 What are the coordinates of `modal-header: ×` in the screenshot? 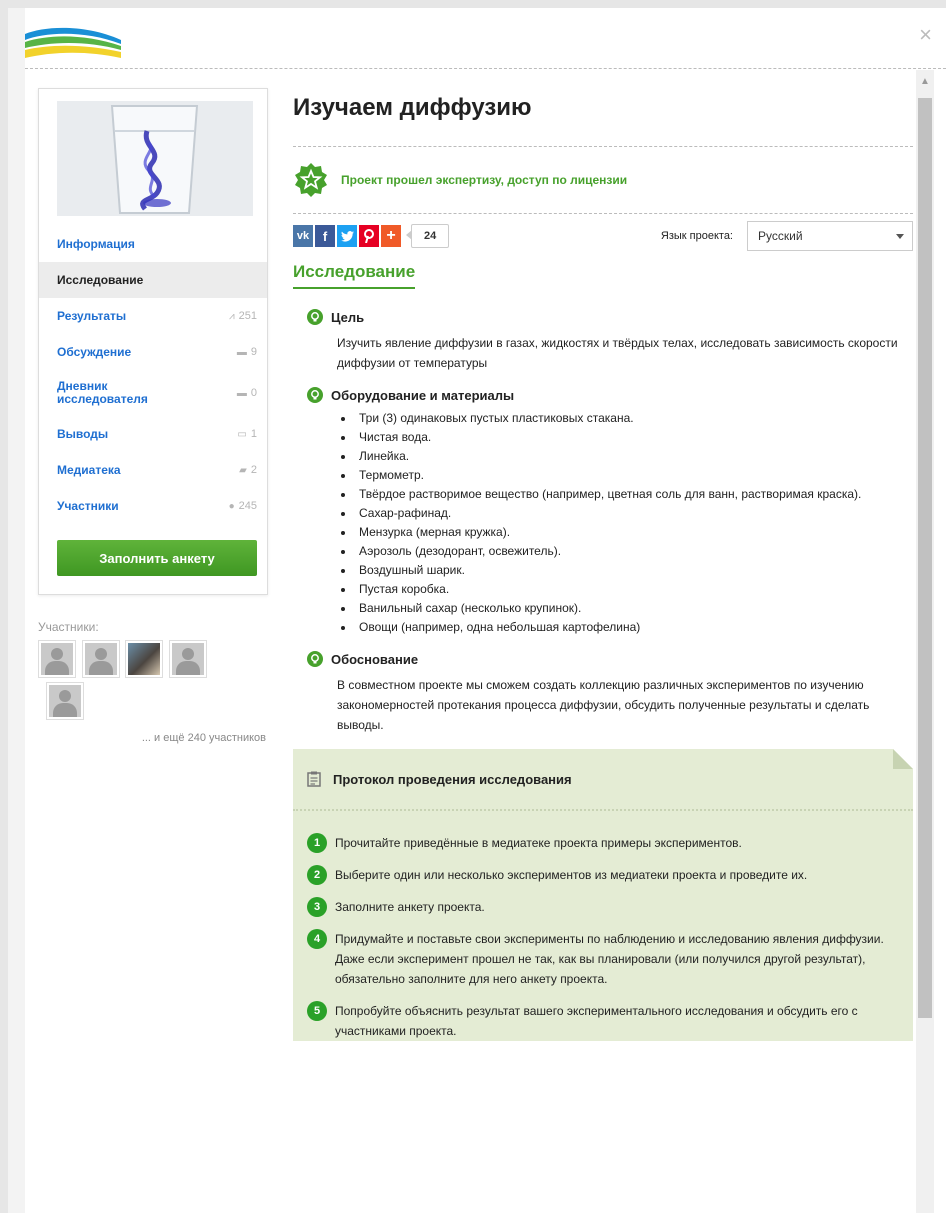 It's located at (485, 38).